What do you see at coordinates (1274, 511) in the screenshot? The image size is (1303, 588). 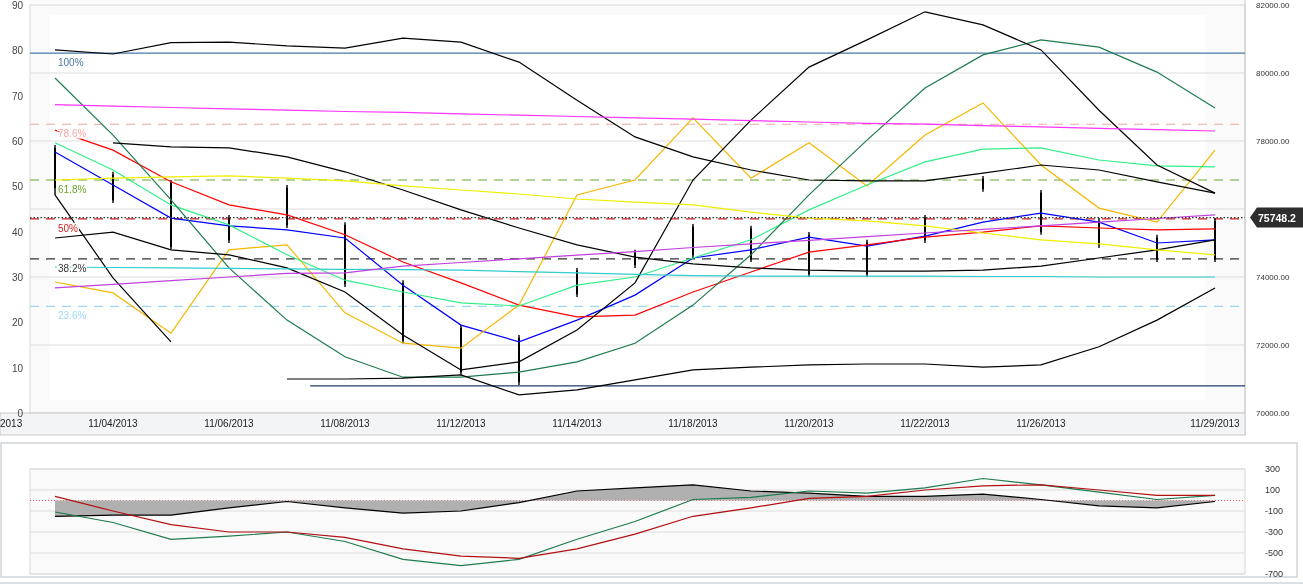 I see `axis-label: -100` at bounding box center [1274, 511].